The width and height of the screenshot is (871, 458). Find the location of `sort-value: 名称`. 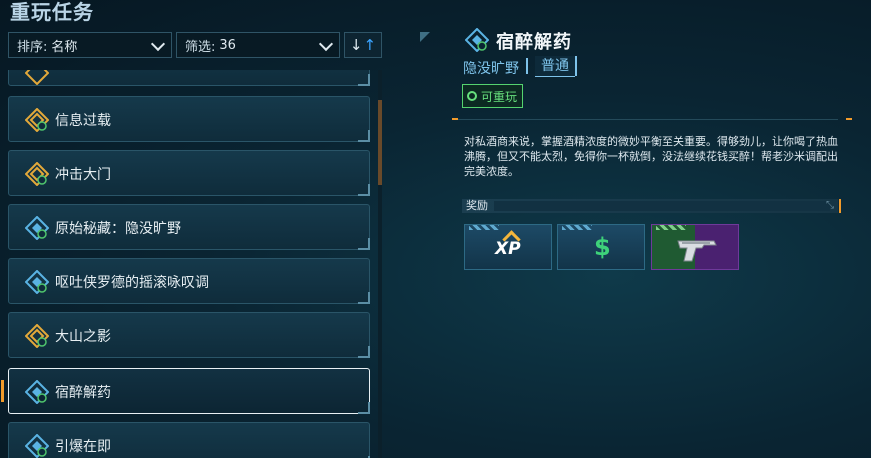

sort-value: 名称 is located at coordinates (64, 47).